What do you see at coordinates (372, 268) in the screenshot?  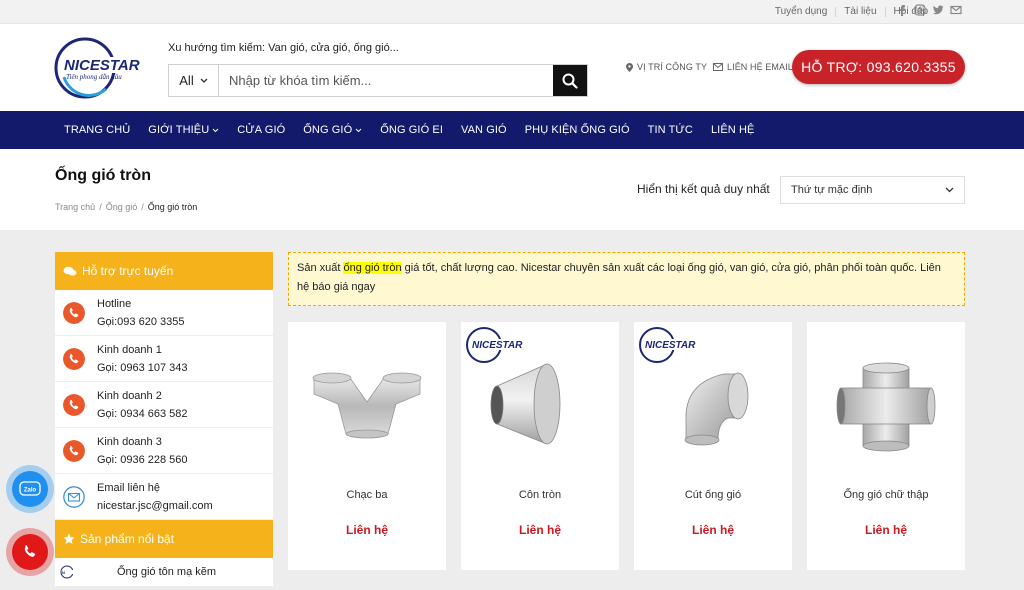 I see `description-highlight: ống gió tròn` at bounding box center [372, 268].